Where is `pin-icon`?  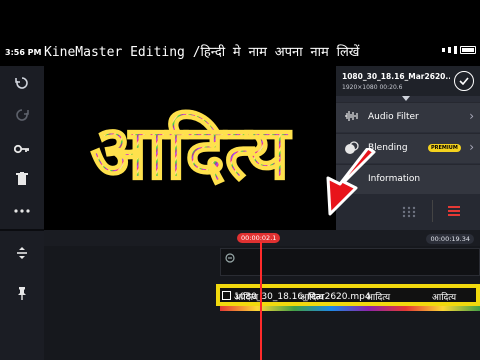
pin-icon is located at coordinates (22, 293).